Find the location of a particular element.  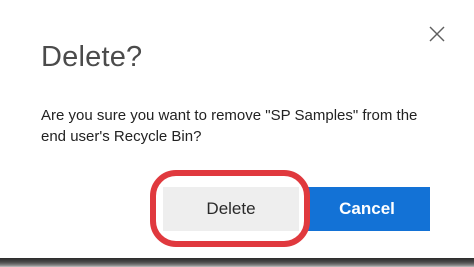

dialog-title: Delete? is located at coordinates (92, 57).